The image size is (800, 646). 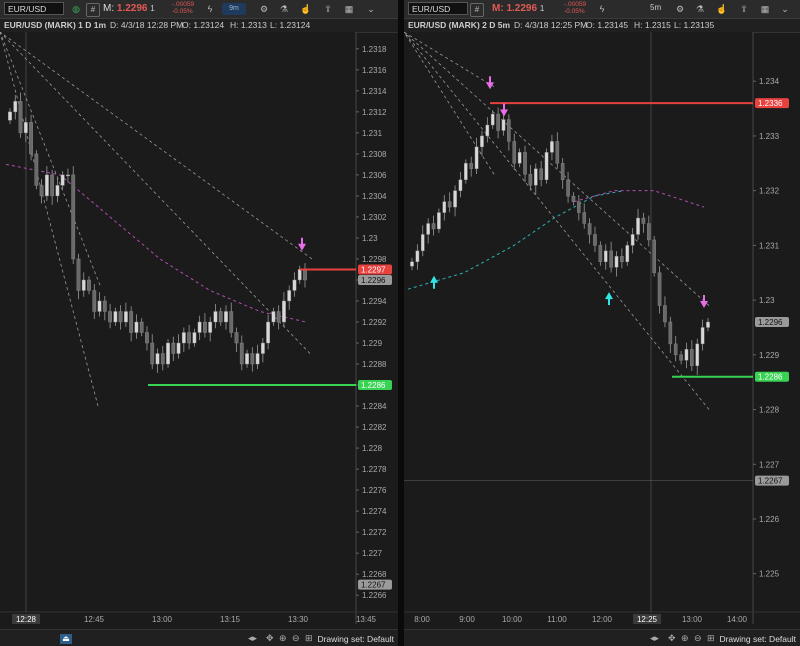 I want to click on x-tick-label: 13:45, so click(x=366, y=619).